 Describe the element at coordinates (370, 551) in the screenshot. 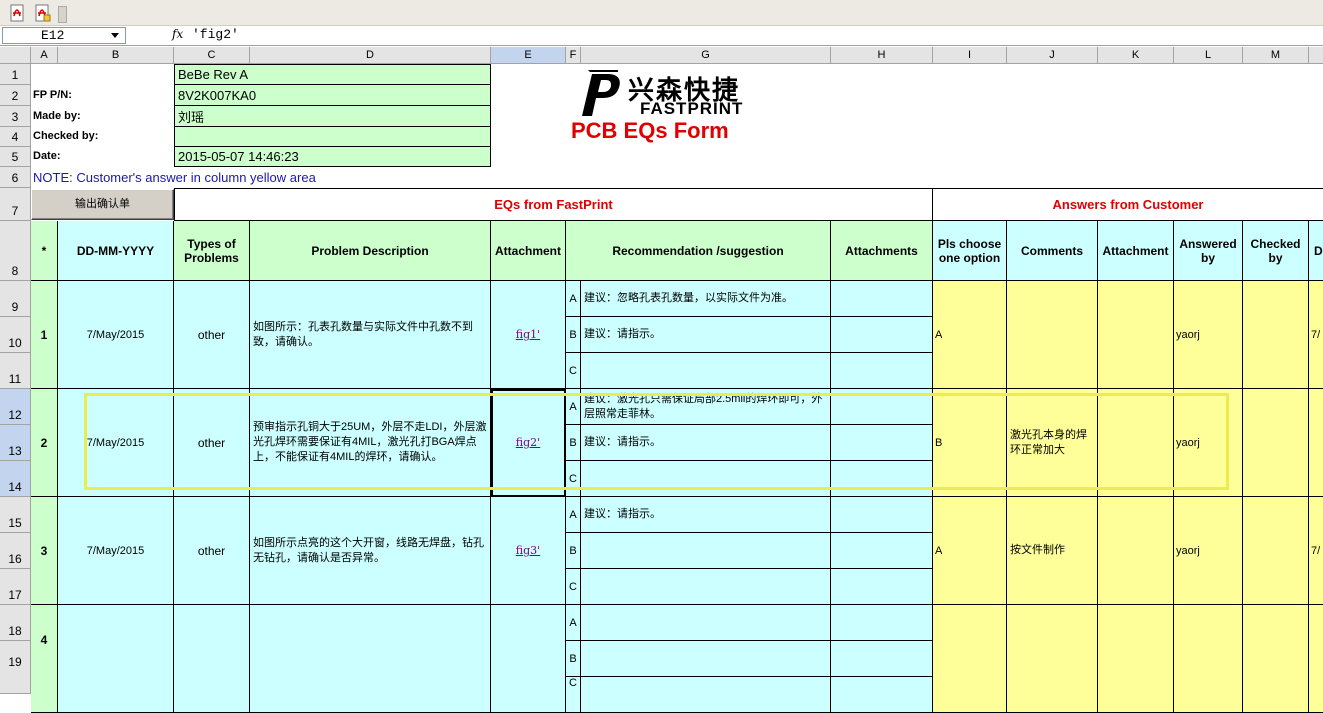

I see `eq-problem: 如图所示点亮的这个大开窗，线路无焊盘，钻孔无钻孔，请确认是否异常。` at that location.